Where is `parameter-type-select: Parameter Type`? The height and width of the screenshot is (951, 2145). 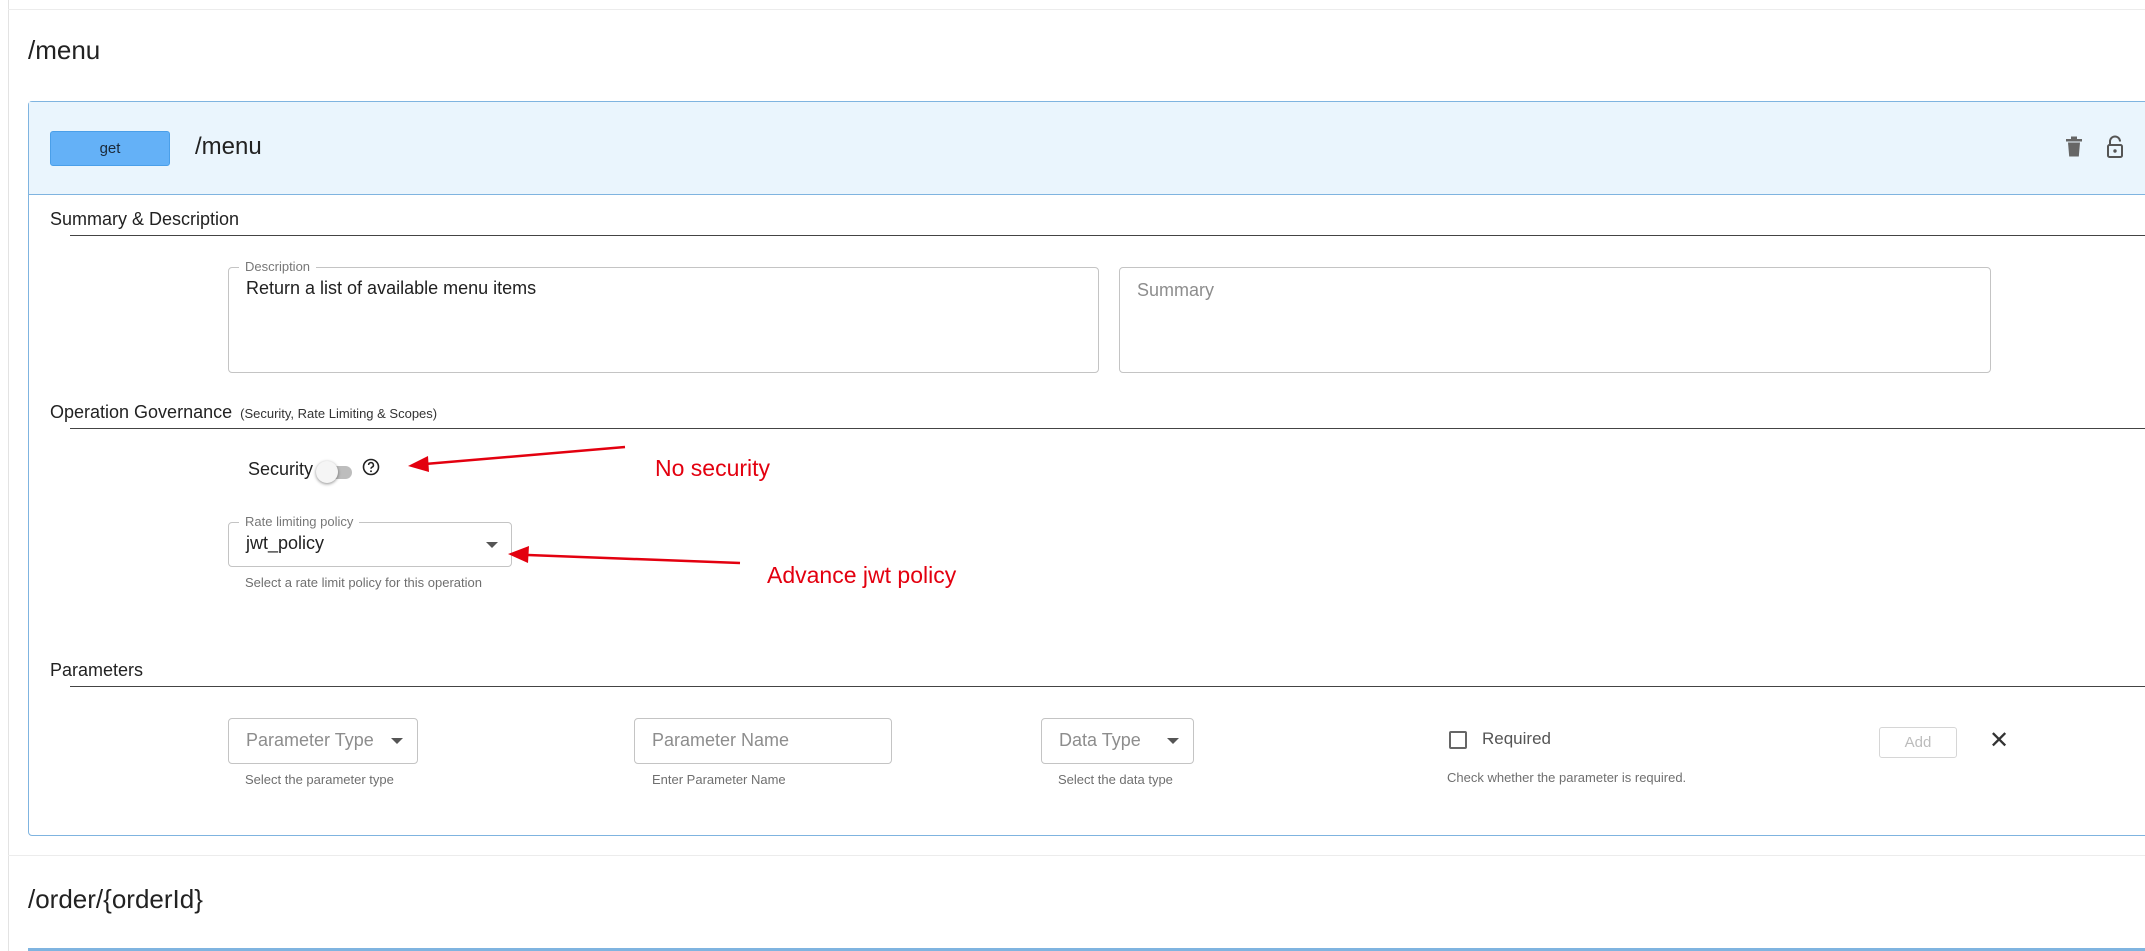 parameter-type-select: Parameter Type is located at coordinates (323, 741).